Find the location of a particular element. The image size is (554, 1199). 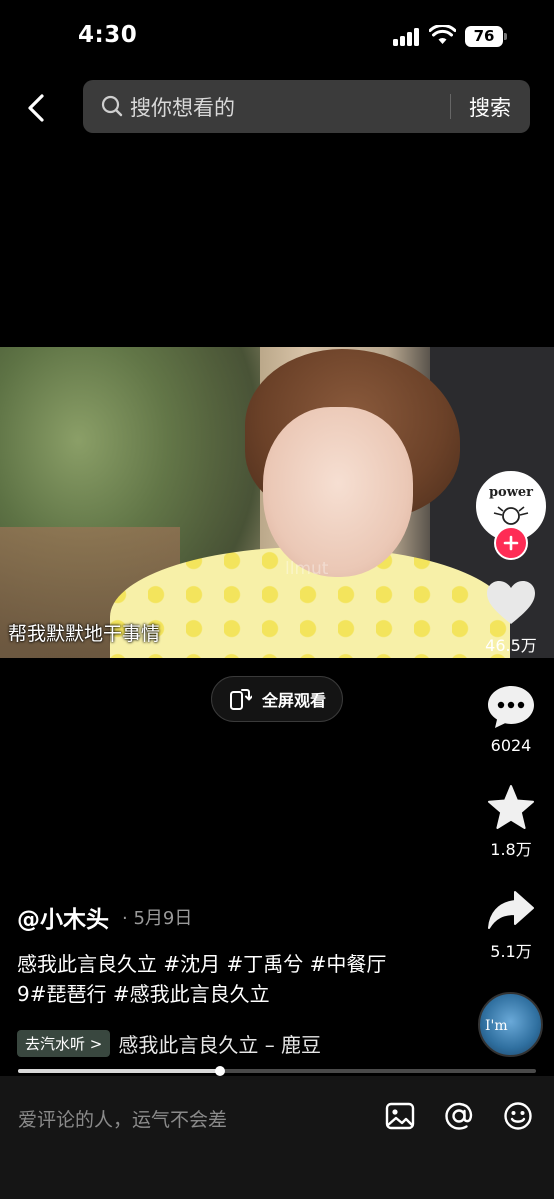

battery-icon: 76 is located at coordinates (484, 36).